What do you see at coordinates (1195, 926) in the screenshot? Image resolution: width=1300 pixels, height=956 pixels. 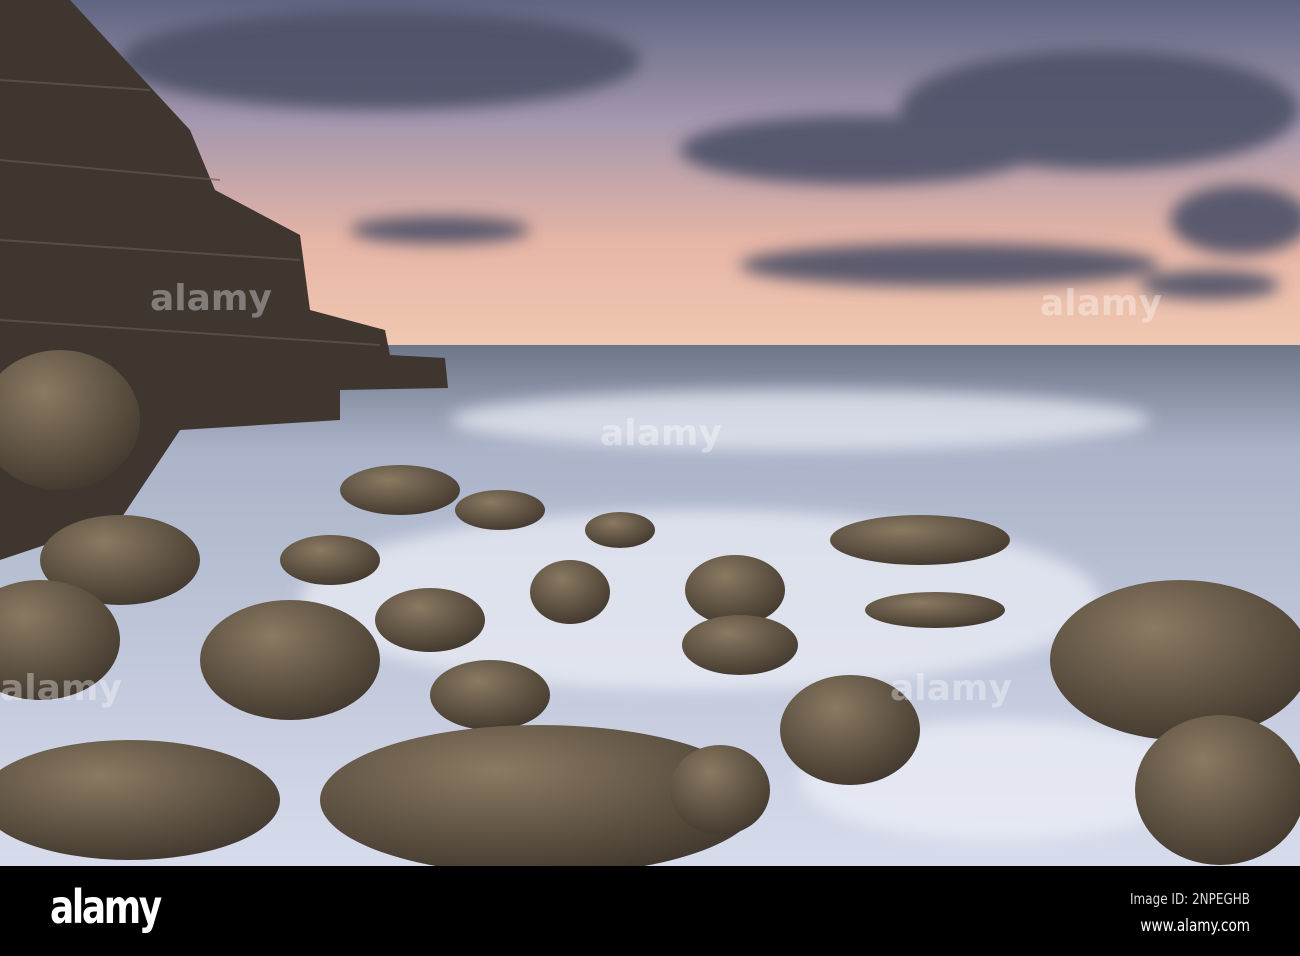 I see `site-url: www.alamy.com` at bounding box center [1195, 926].